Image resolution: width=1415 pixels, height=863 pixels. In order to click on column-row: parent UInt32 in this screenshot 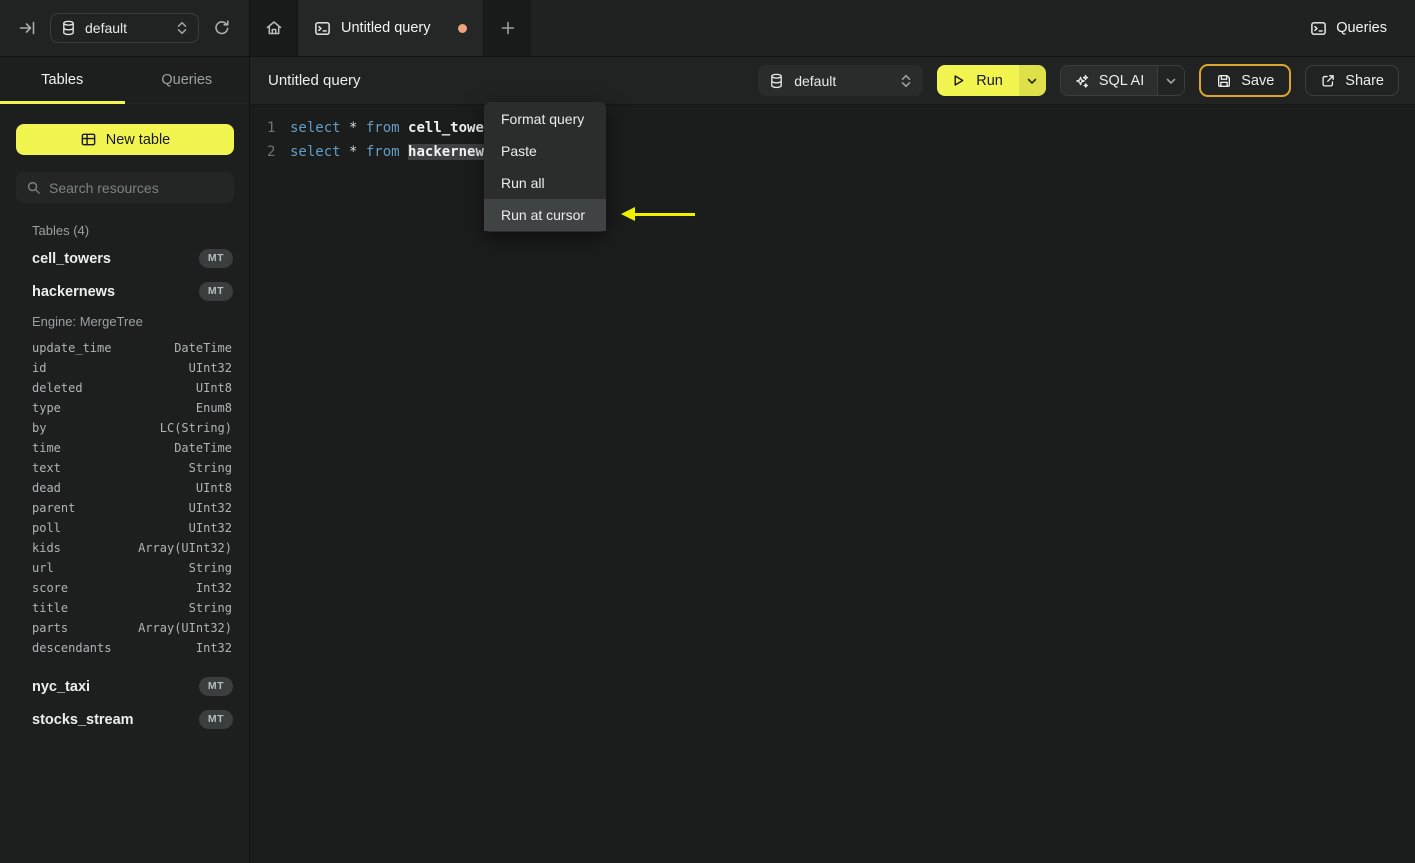, I will do `click(124, 508)`.